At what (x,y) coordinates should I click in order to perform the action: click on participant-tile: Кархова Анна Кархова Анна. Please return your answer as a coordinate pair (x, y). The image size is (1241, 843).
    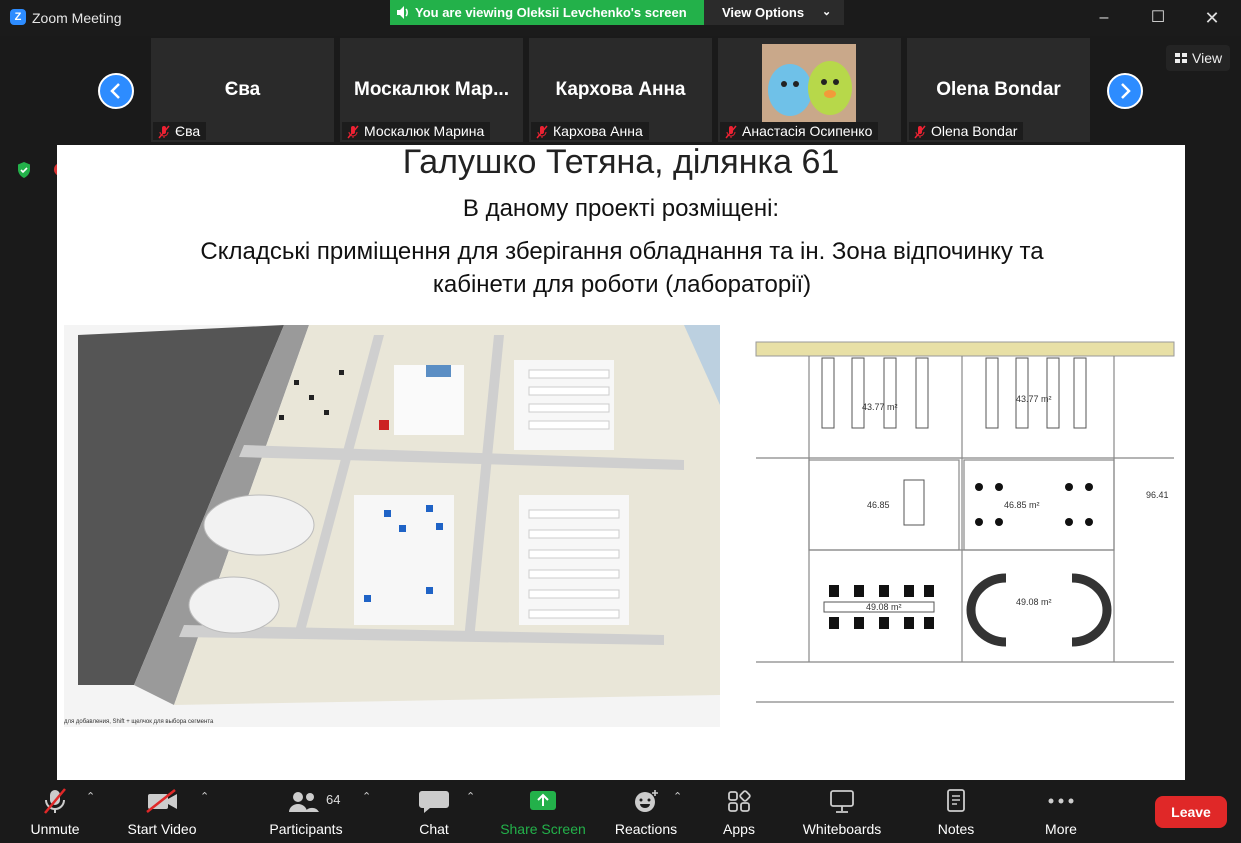
    Looking at the image, I should click on (620, 90).